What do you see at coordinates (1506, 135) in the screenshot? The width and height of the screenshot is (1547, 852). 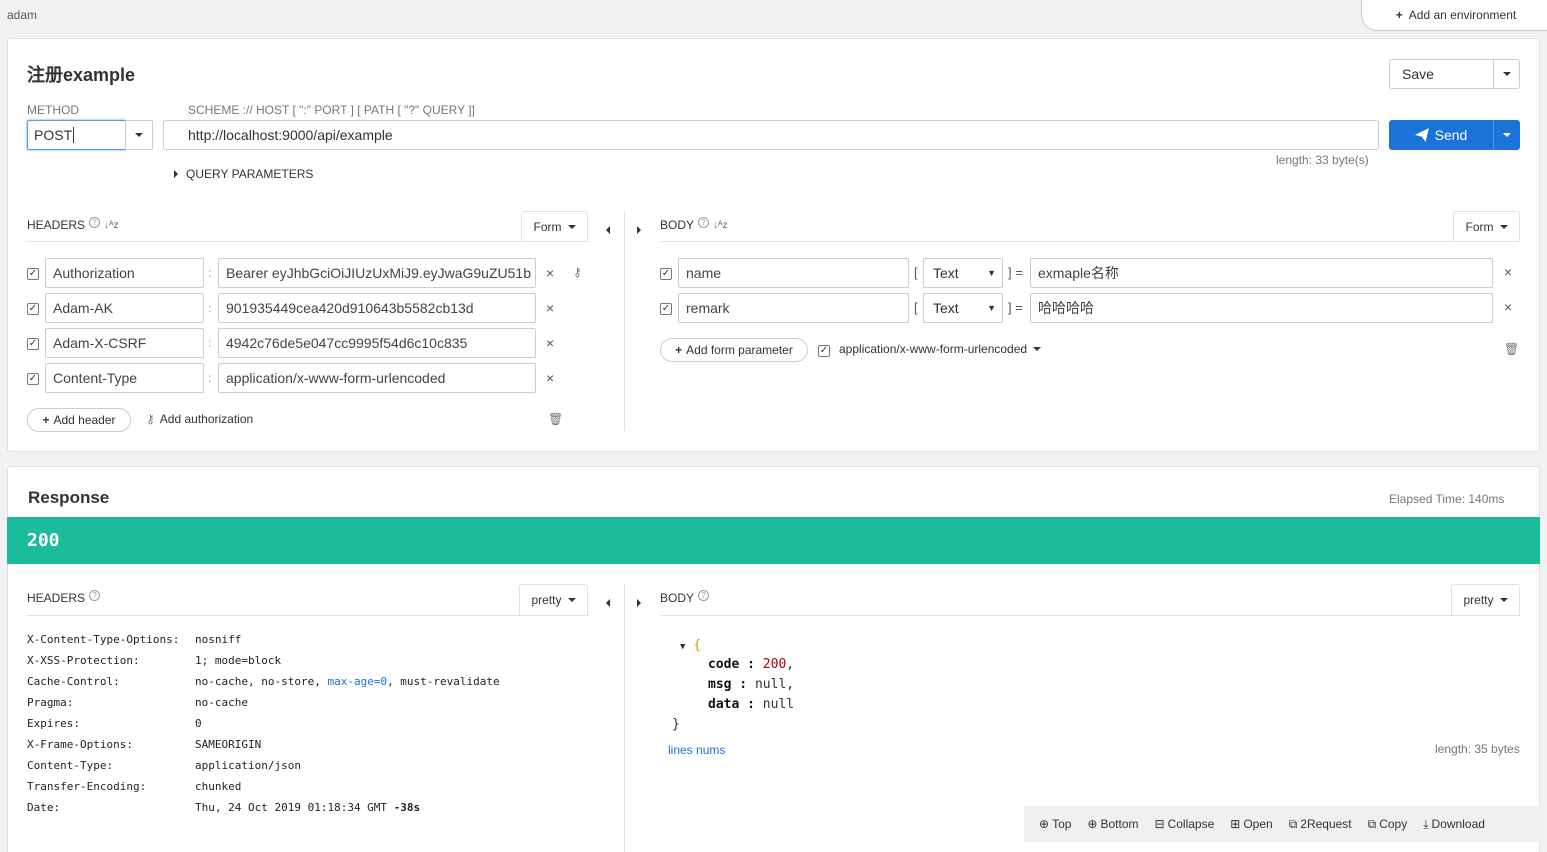 I see `send-dropdown-toggle` at bounding box center [1506, 135].